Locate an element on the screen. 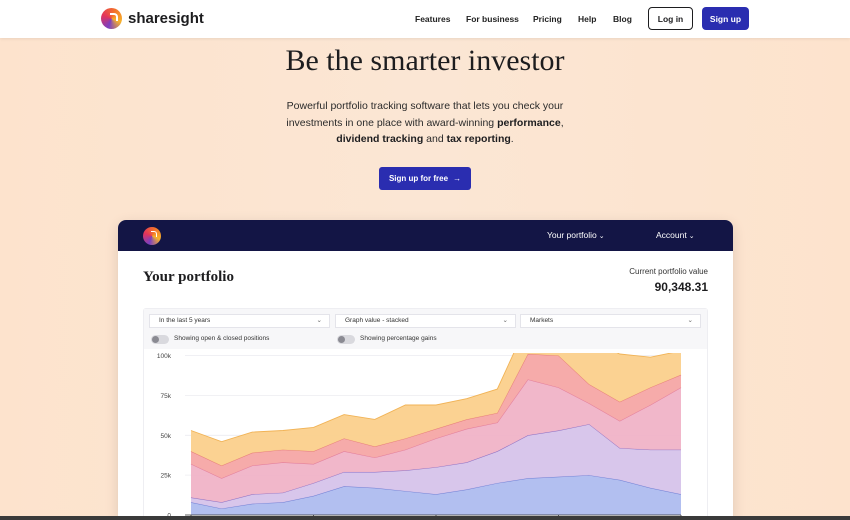 Image resolution: width=850 pixels, height=520 pixels. markets-select: Markets ⌄ is located at coordinates (610, 321).